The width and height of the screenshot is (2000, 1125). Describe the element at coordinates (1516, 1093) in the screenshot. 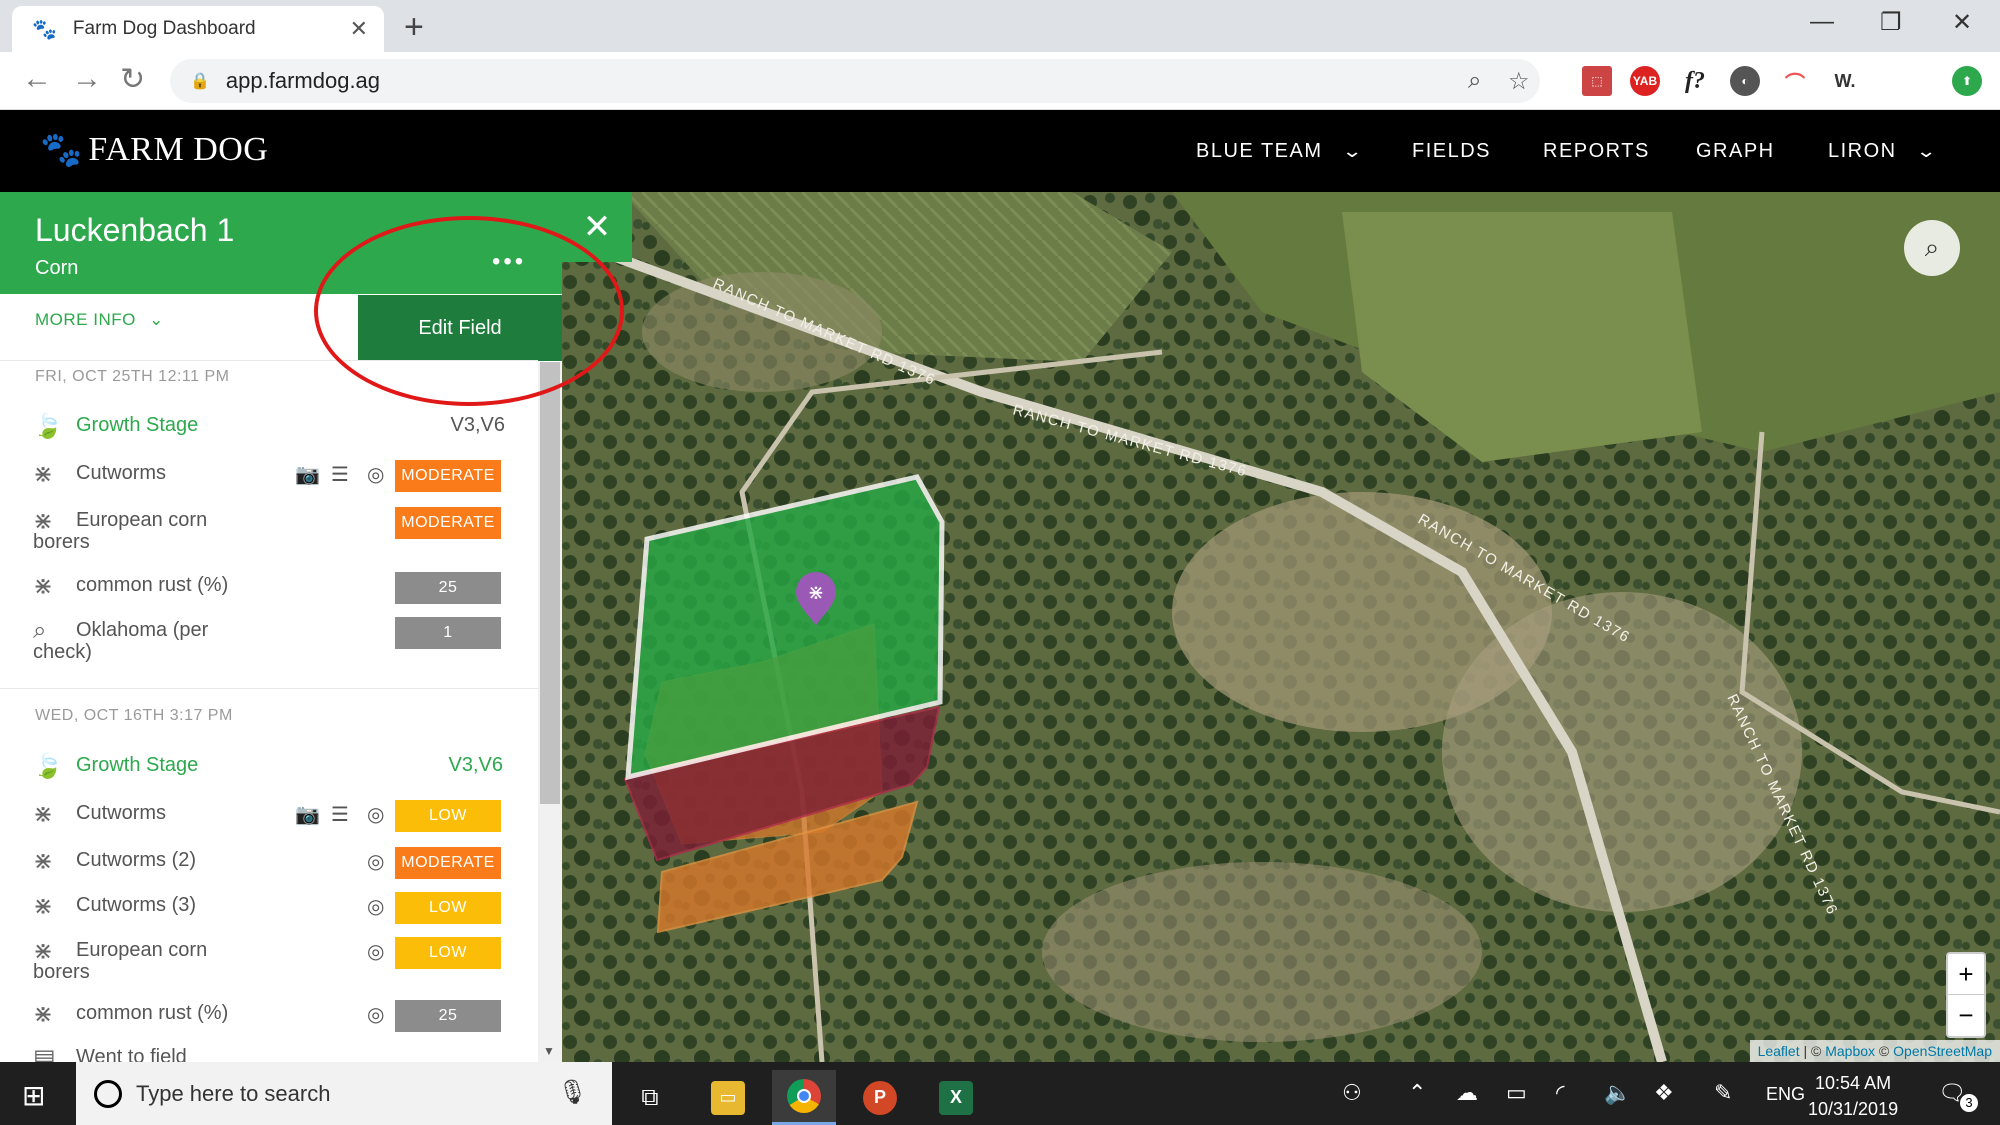

I see `battery-icon: ▭` at that location.